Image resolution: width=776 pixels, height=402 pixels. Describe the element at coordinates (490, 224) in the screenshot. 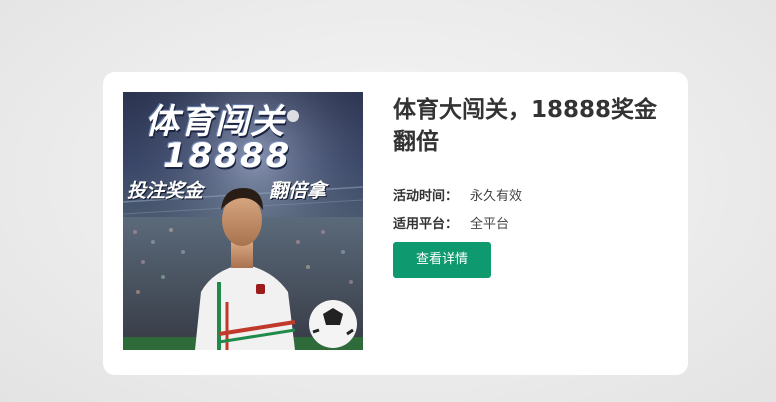

I see `platform-value: 全平台` at that location.